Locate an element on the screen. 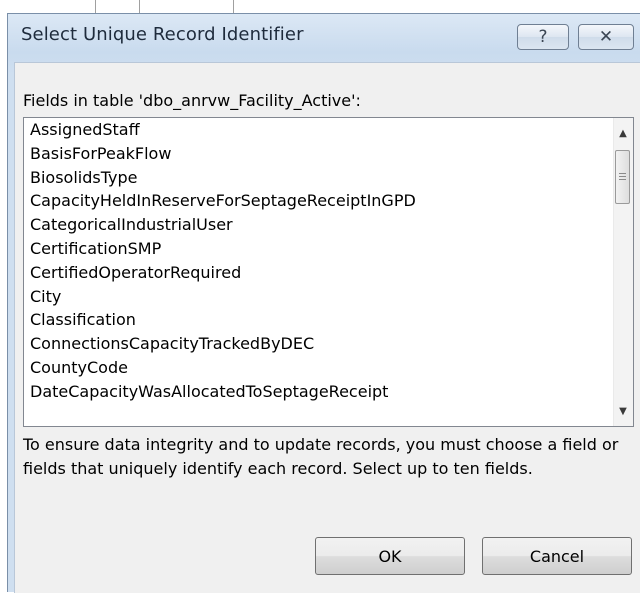 The width and height of the screenshot is (640, 593). scroll-down-icon: ▼ is located at coordinates (623, 411).